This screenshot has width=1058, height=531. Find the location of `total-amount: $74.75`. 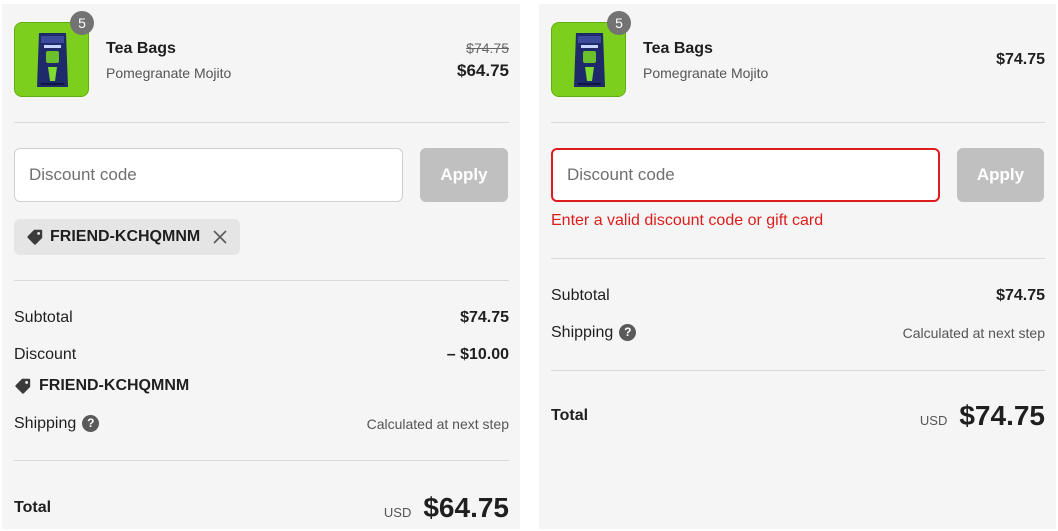

total-amount: $74.75 is located at coordinates (1002, 415).